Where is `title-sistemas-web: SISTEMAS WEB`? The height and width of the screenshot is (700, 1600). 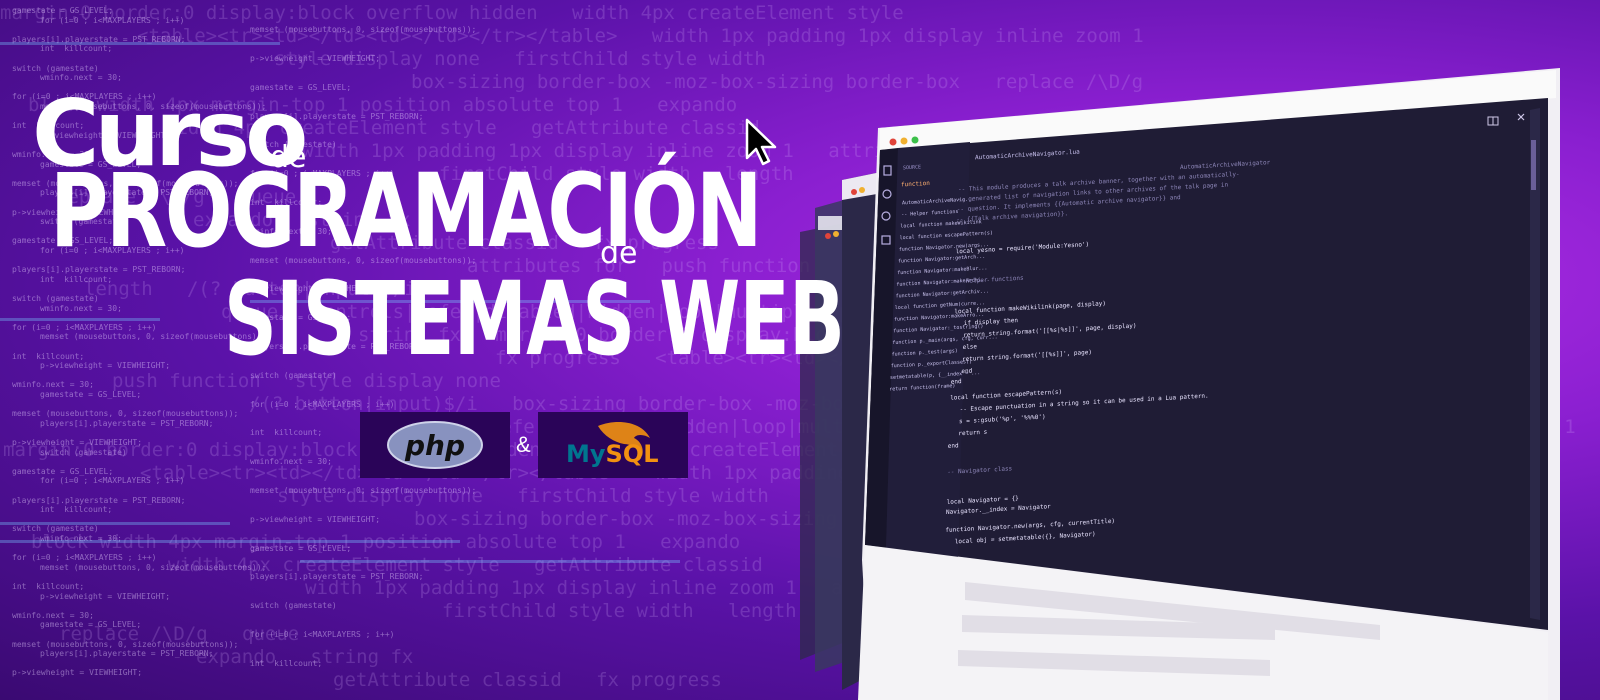
title-sistemas-web: SISTEMAS WEB is located at coordinates (534, 319).